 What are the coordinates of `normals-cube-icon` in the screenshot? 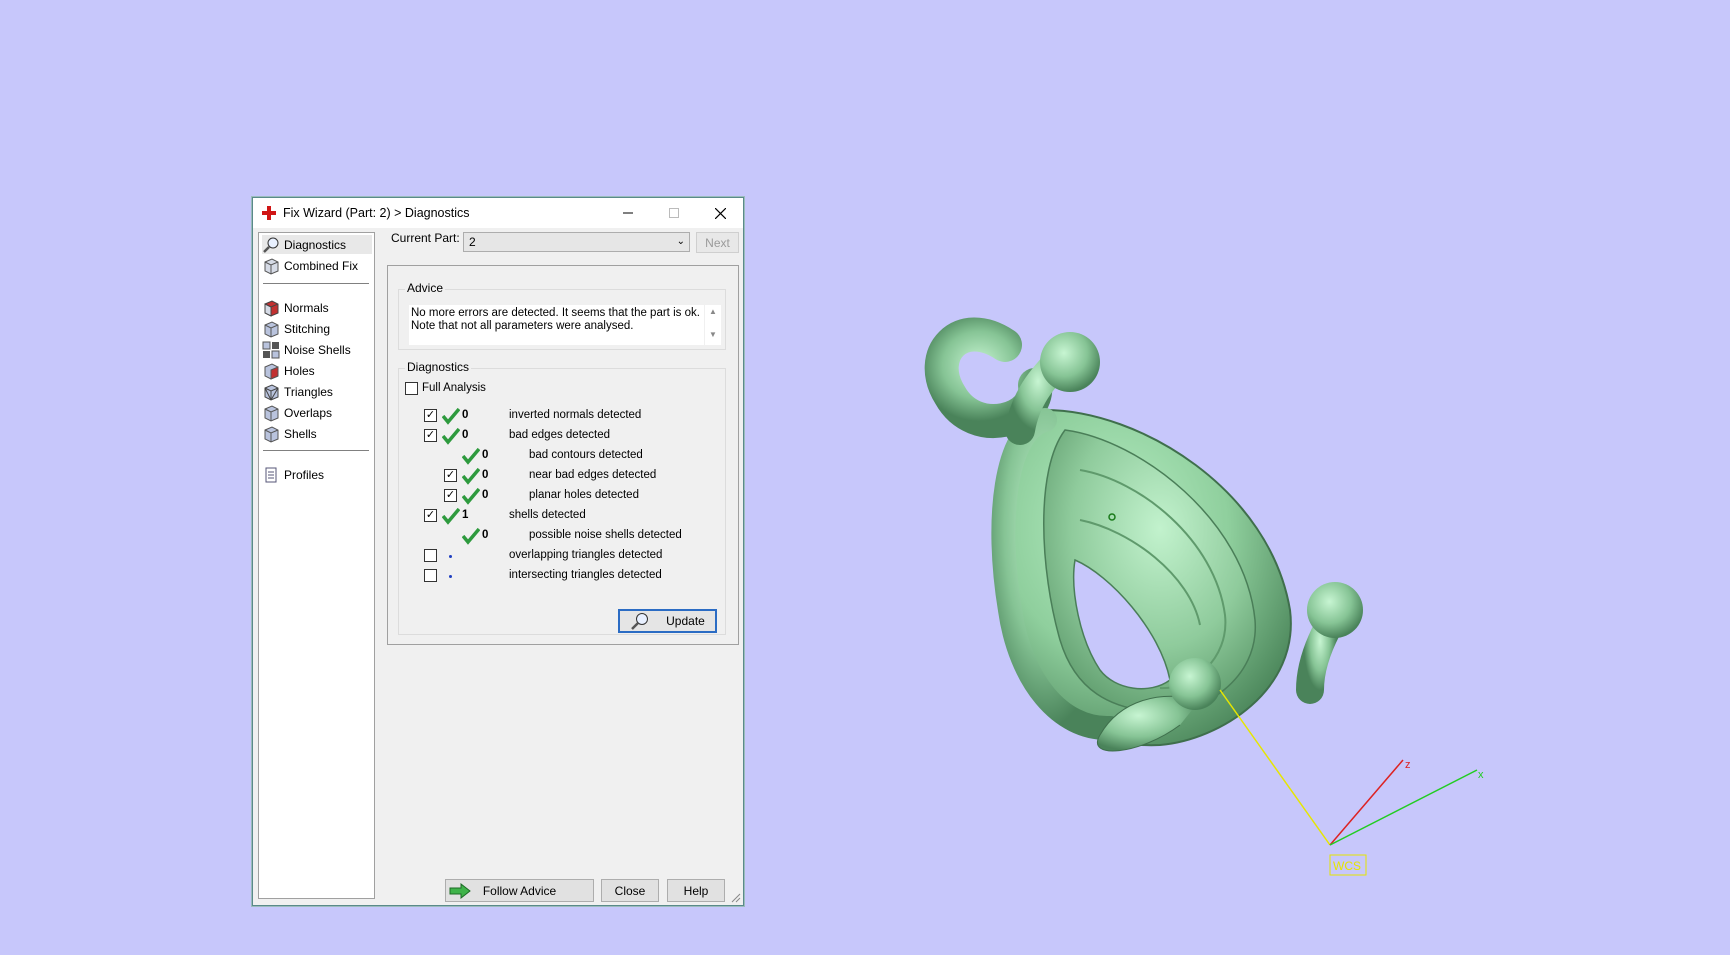 It's located at (271, 308).